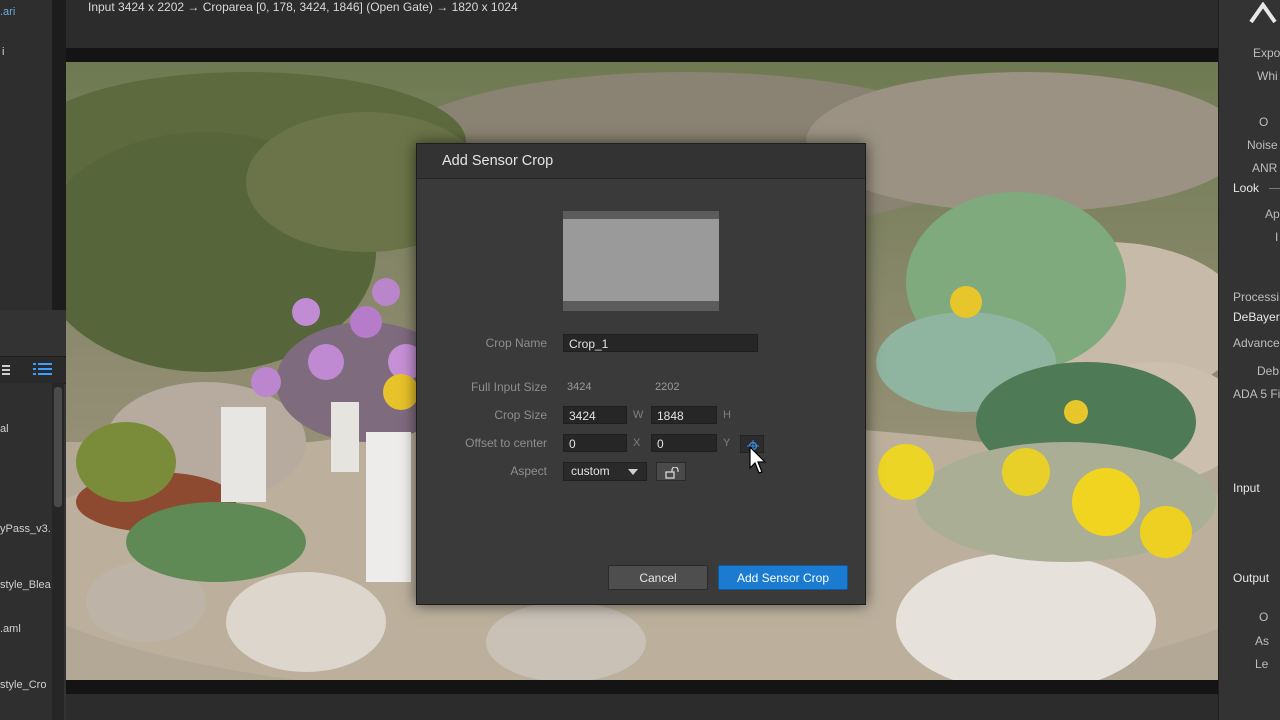  What do you see at coordinates (672, 475) in the screenshot?
I see `lock-icon` at bounding box center [672, 475].